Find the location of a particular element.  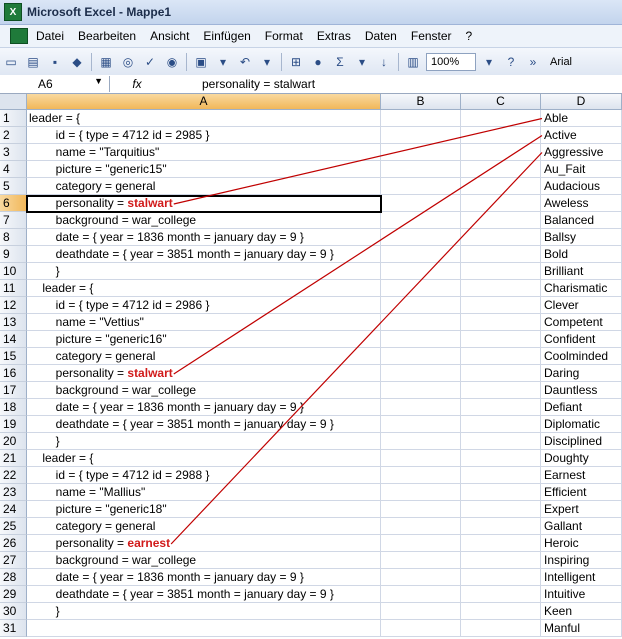

row-header: 9 is located at coordinates (13, 254).